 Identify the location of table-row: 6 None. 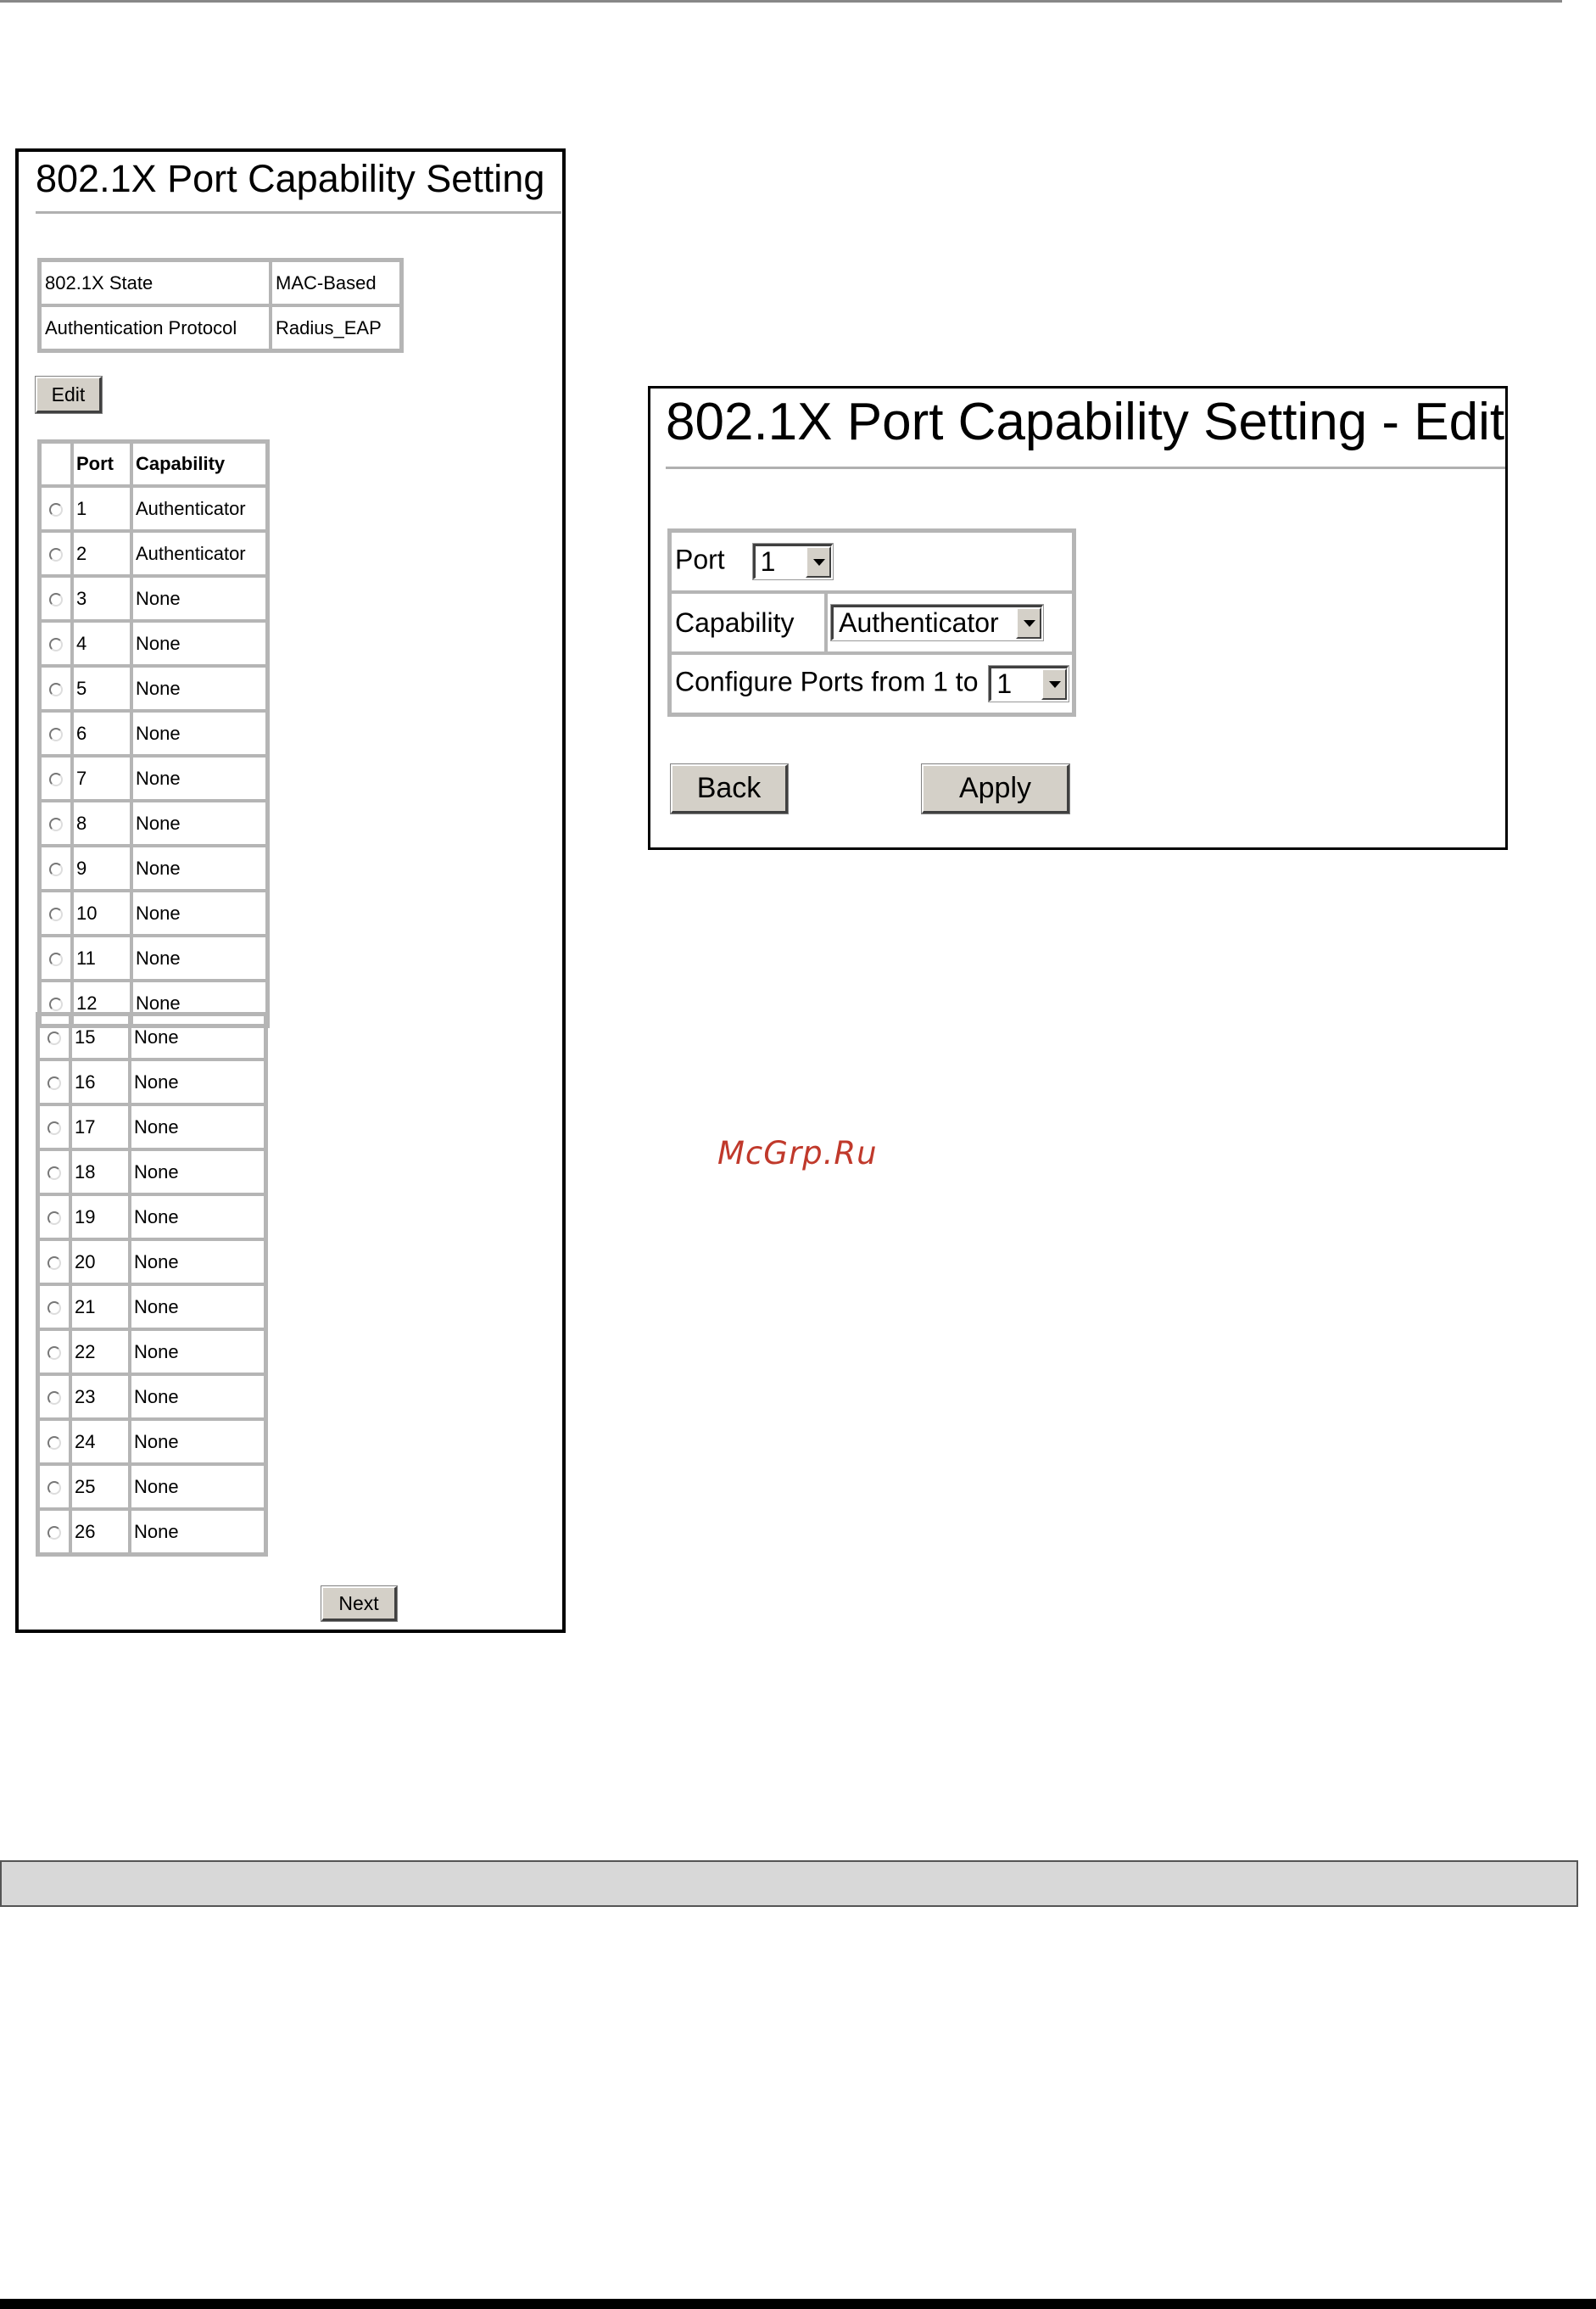
(153, 733).